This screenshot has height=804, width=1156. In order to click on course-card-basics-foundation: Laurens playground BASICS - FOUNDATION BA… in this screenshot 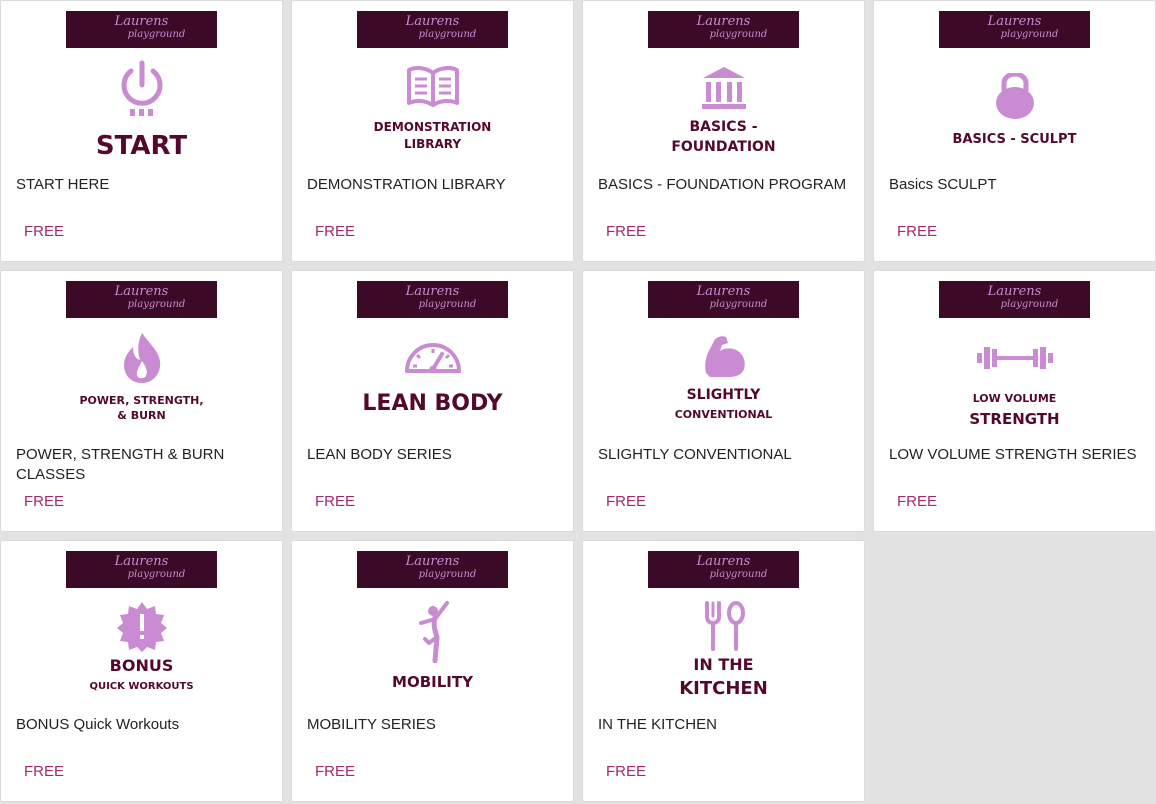, I will do `click(723, 131)`.